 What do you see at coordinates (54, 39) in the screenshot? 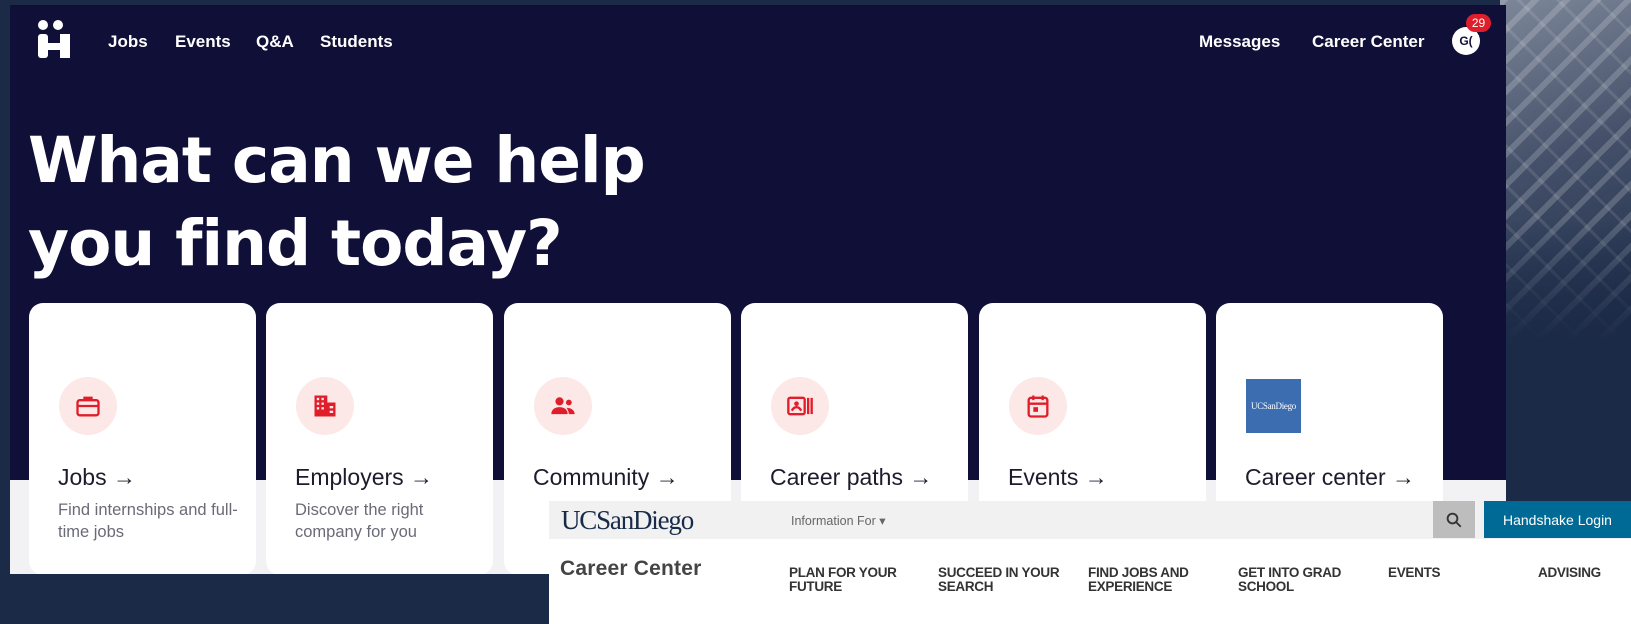
I see `handshake-logo-icon` at bounding box center [54, 39].